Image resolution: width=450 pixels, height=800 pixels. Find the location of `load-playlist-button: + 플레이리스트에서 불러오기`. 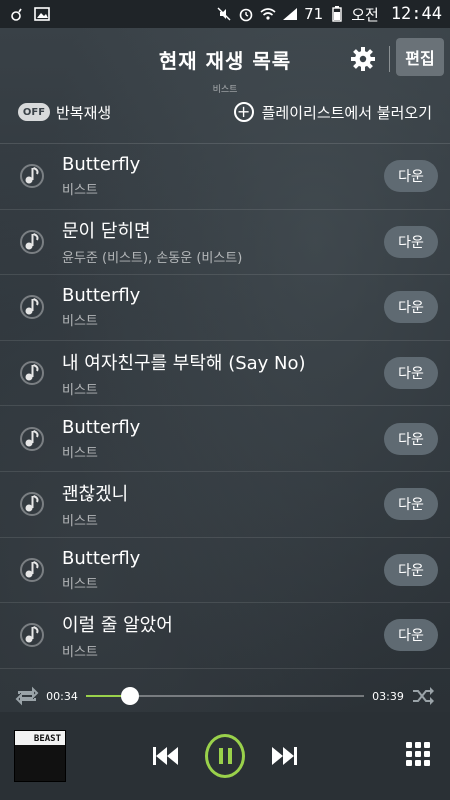

load-playlist-button: + 플레이리스트에서 불러오기 is located at coordinates (332, 112).